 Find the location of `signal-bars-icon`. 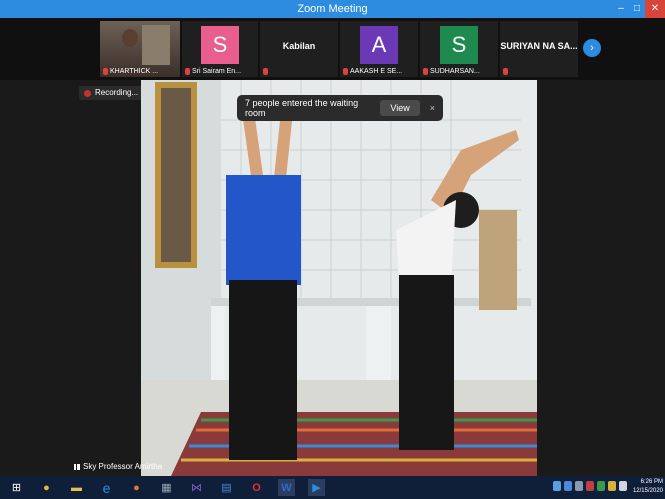

signal-bars-icon is located at coordinates (77, 466).